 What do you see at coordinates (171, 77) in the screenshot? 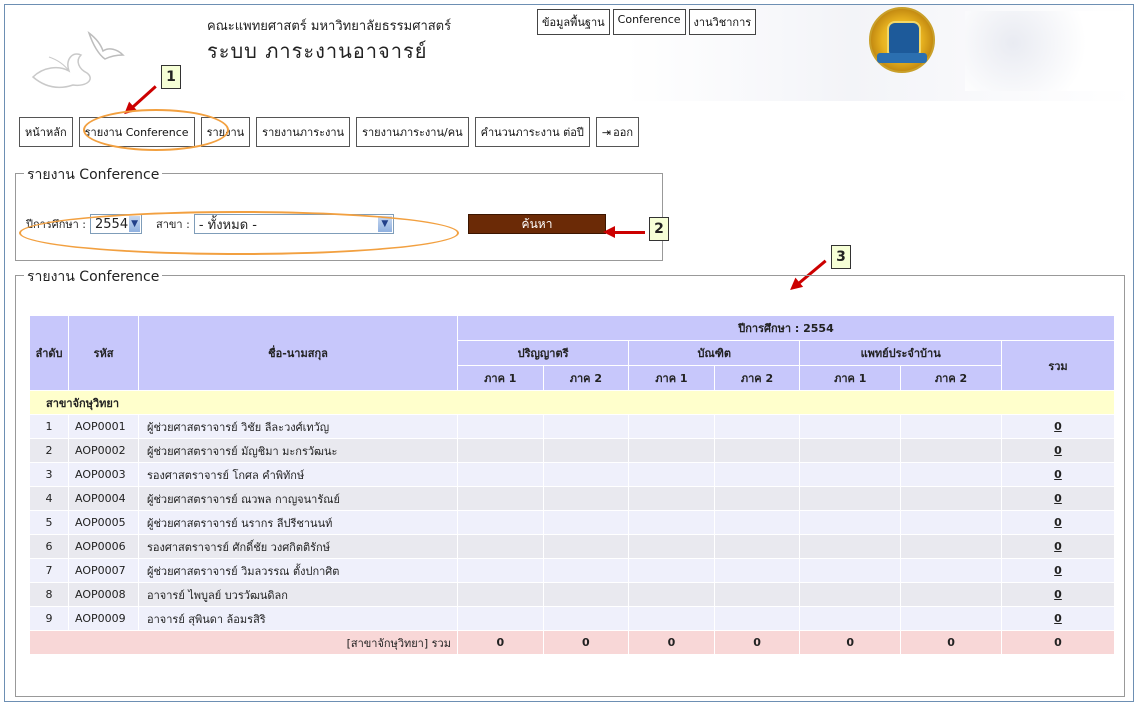
I see `callout-1: 1` at bounding box center [171, 77].